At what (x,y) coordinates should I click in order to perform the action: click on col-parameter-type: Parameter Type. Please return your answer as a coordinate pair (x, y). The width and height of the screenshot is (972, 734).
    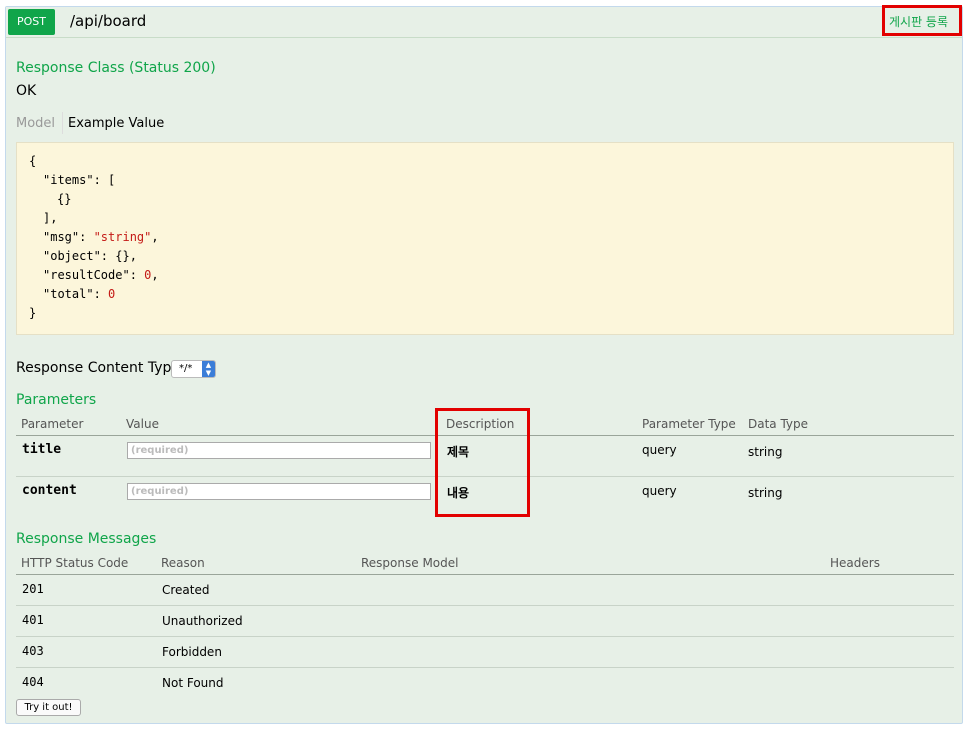
    Looking at the image, I should click on (689, 424).